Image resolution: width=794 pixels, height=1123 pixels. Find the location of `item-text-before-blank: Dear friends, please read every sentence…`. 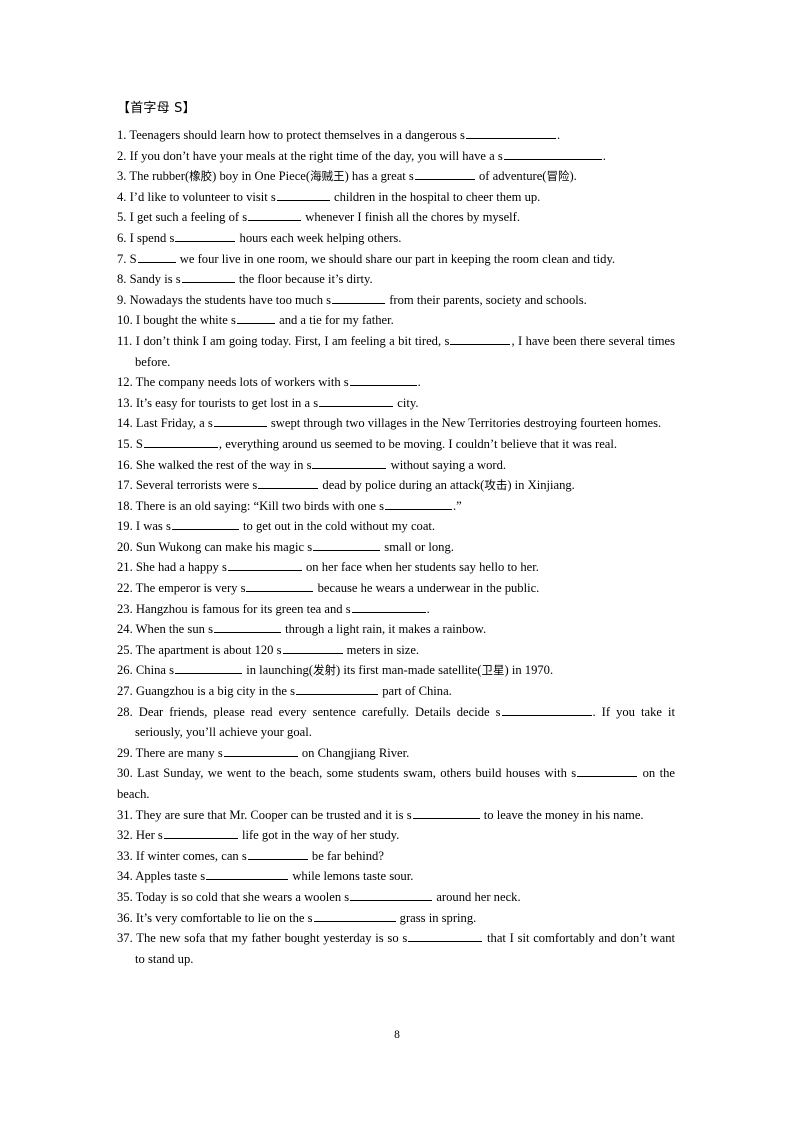

item-text-before-blank: Dear friends, please read every sentence… is located at coordinates (319, 711).